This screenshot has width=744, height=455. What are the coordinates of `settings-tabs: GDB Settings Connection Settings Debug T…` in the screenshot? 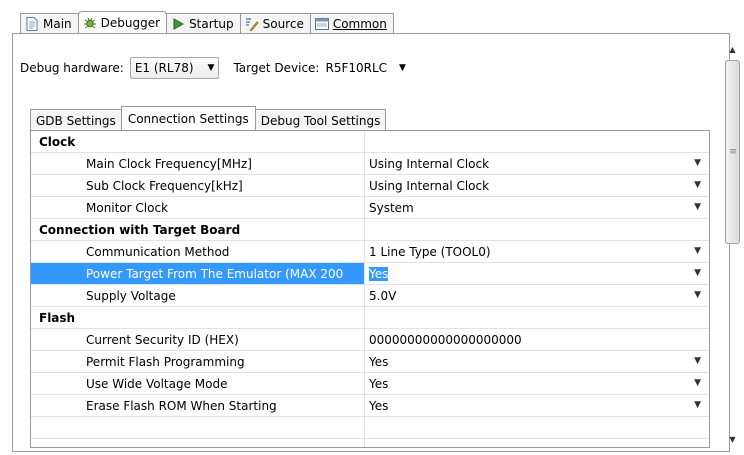 It's located at (208, 118).